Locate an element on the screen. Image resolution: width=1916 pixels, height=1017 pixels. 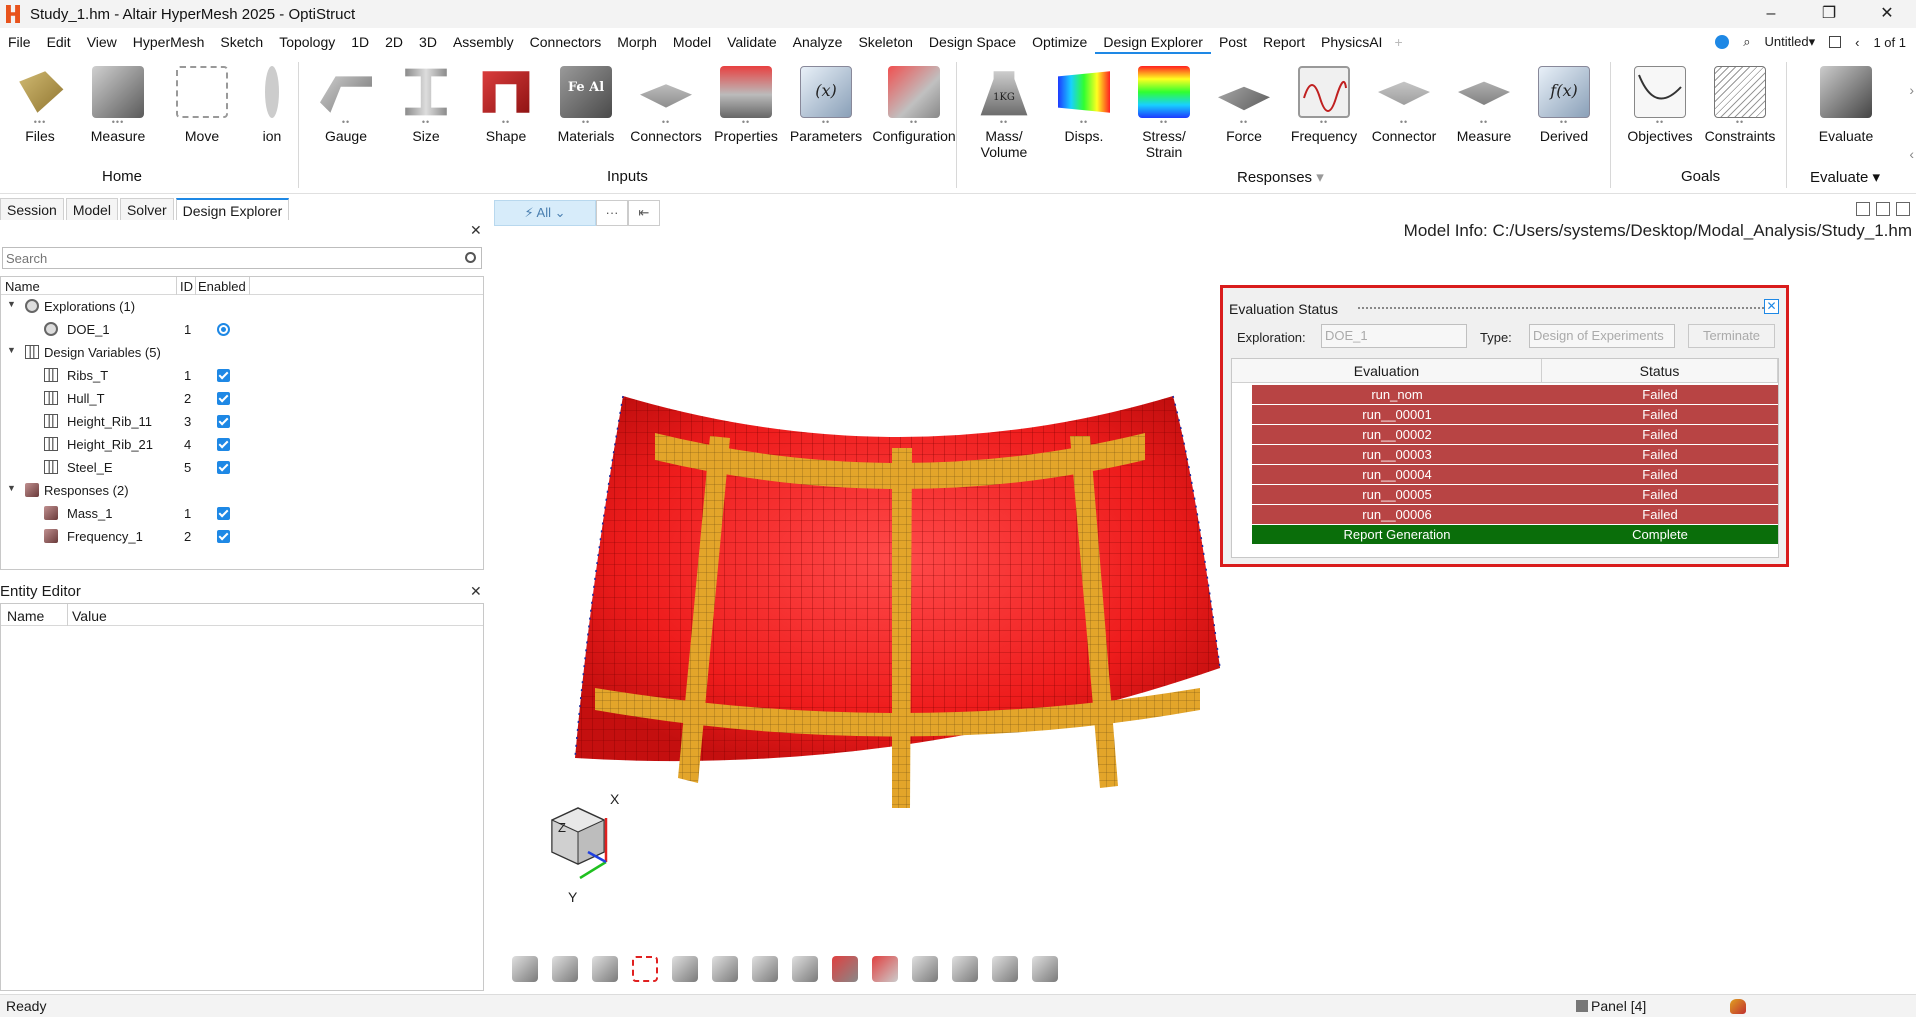
column-enabled: Enabled is located at coordinates (222, 286).